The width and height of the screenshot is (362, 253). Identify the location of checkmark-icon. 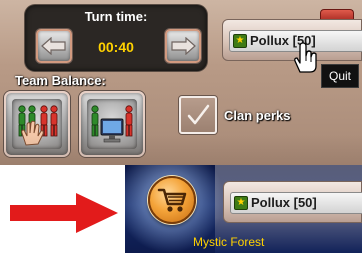
(198, 114).